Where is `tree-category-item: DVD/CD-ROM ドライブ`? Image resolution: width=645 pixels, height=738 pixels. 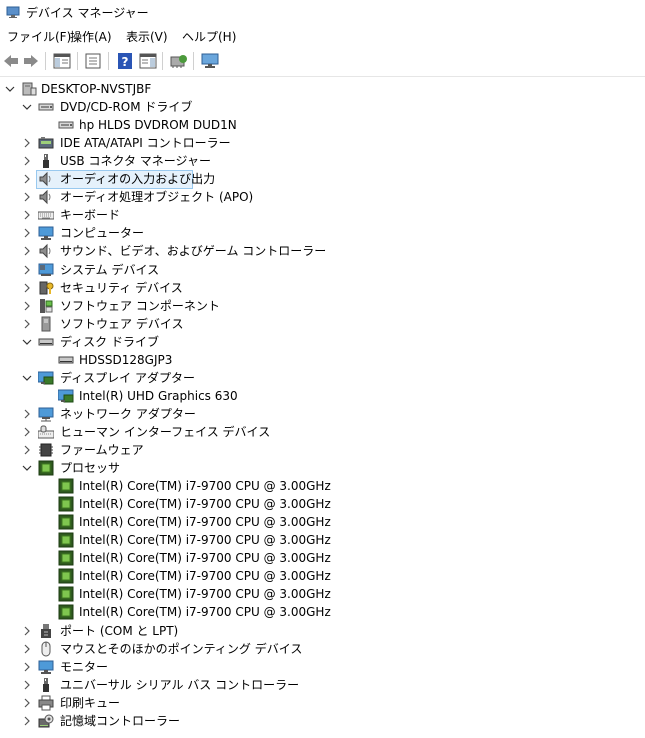
tree-category-item: DVD/CD-ROM ドライブ is located at coordinates (322, 107).